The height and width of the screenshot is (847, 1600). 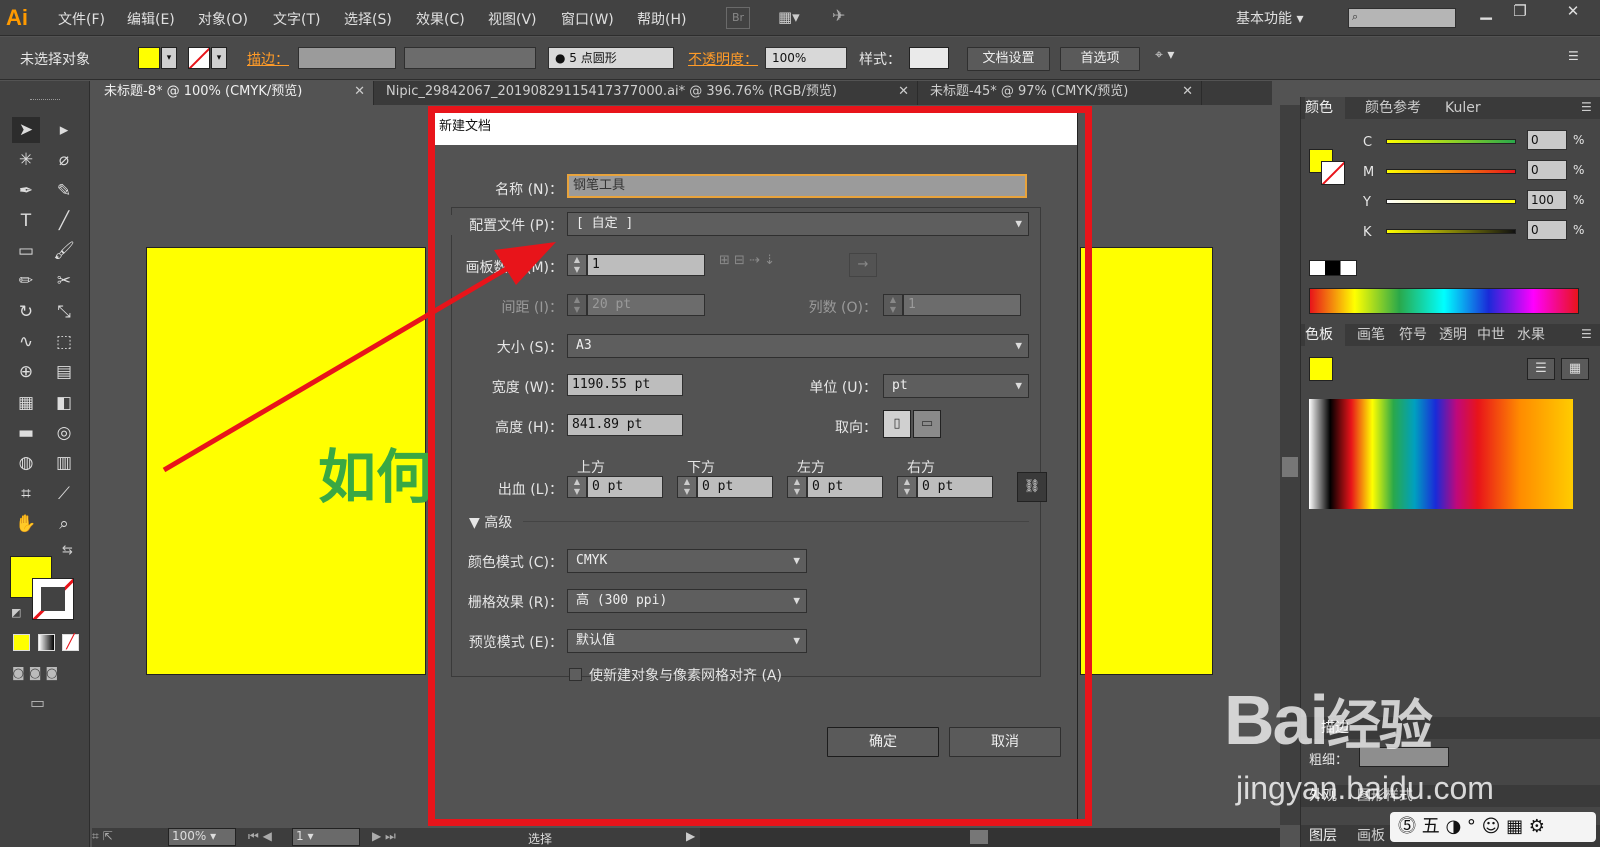 I want to click on ime-toolbar: ⓹ 五 ◑ ° ☺ ▦ ⚙, so click(x=1493, y=827).